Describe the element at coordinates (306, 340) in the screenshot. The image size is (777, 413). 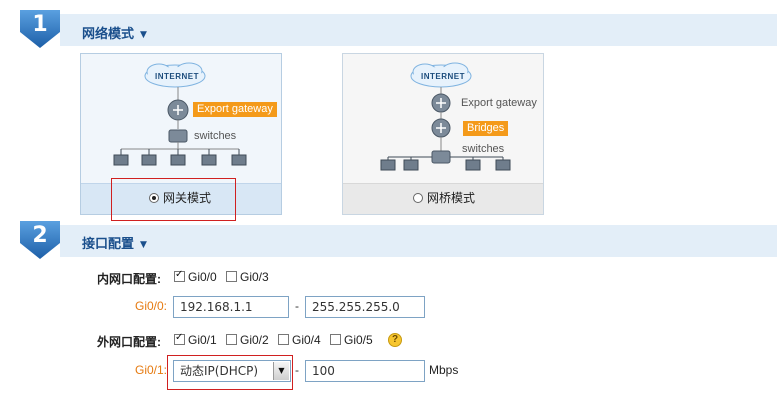
I see `wan-port-gi0-4-label: Gi0/4` at that location.